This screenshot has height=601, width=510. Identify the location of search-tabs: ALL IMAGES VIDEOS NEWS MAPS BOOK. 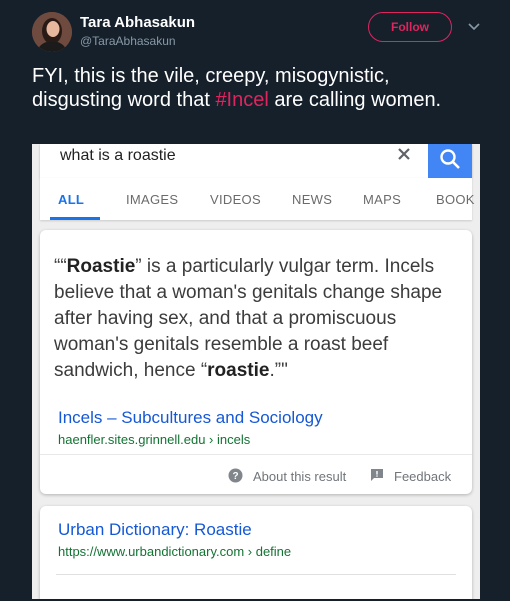
(257, 199).